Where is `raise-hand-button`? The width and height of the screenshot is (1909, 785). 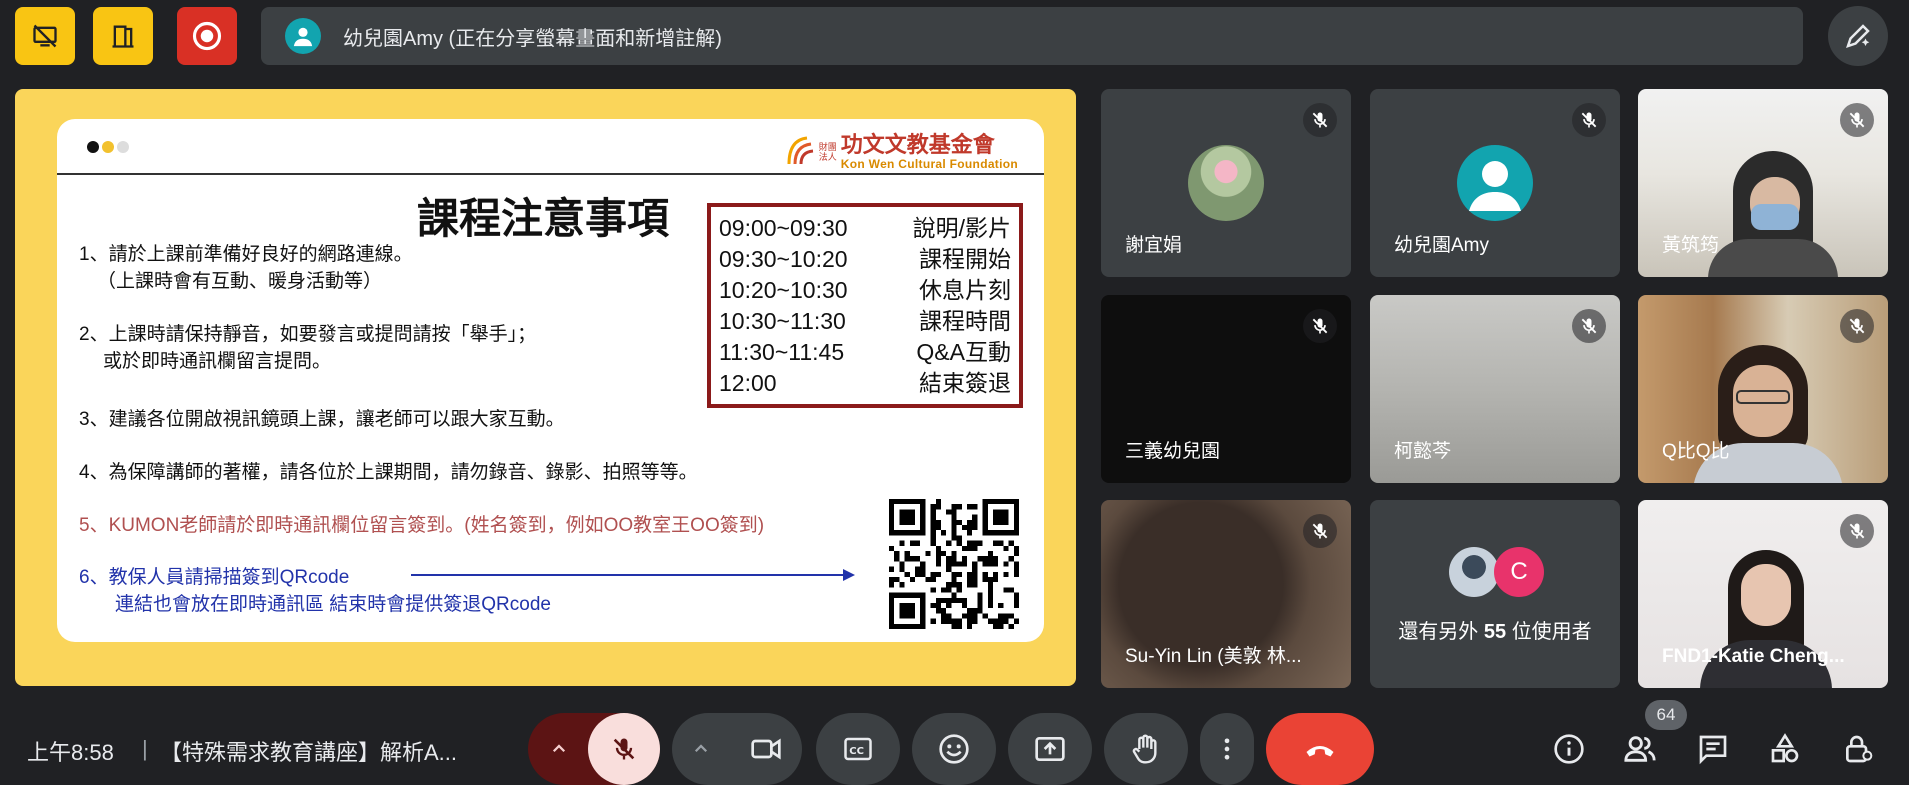
raise-hand-button is located at coordinates (1146, 749).